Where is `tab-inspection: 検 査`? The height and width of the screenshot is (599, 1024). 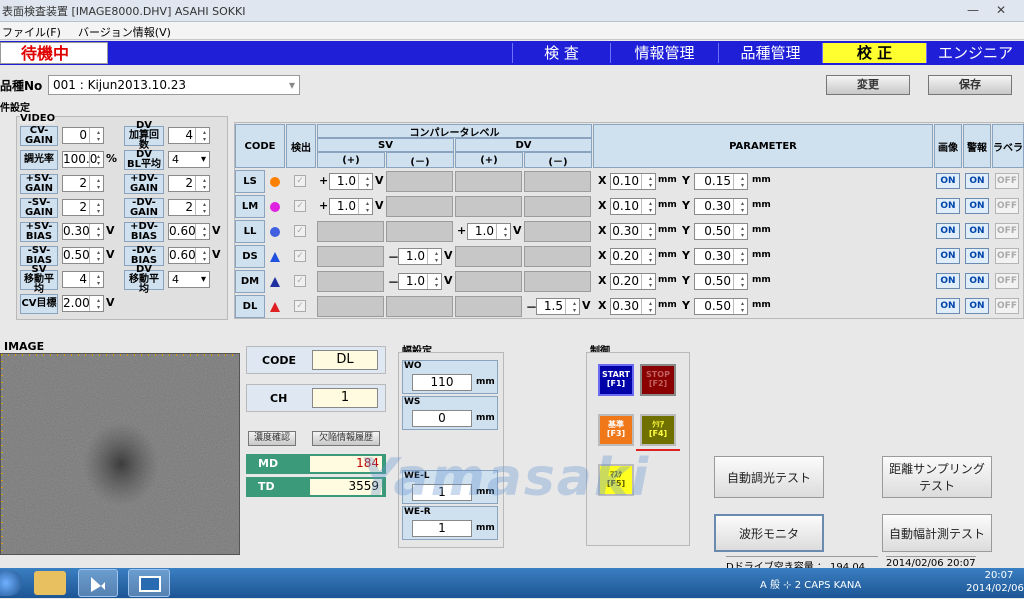
tab-inspection: 検 査 is located at coordinates (561, 53).